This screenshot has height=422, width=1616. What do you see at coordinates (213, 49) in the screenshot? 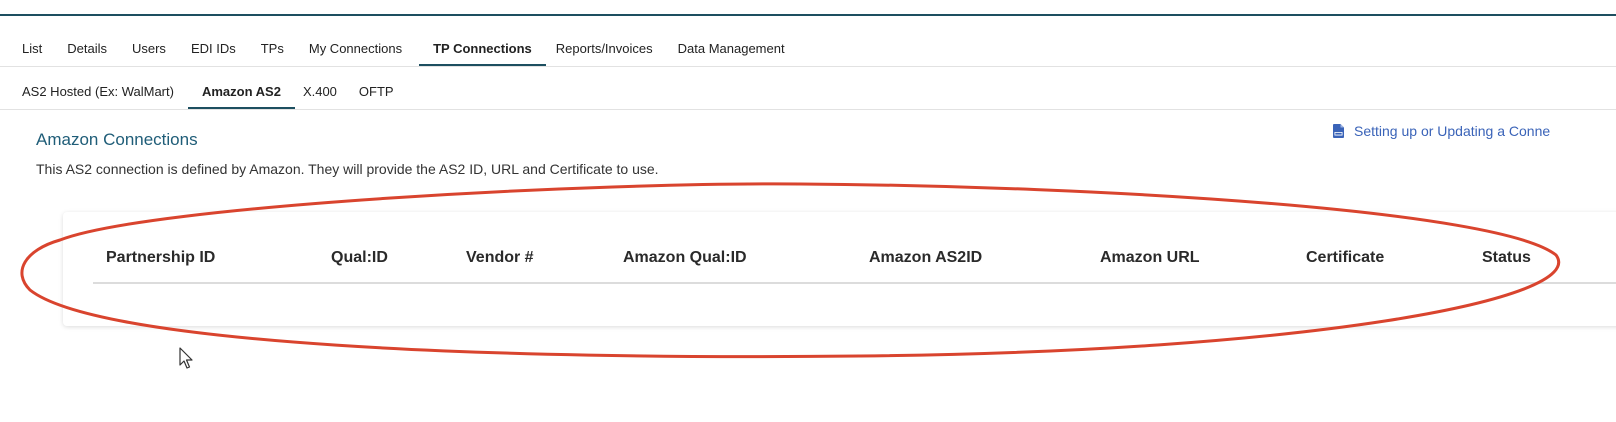
I see `tab-edi-ids: EDI IDs` at bounding box center [213, 49].